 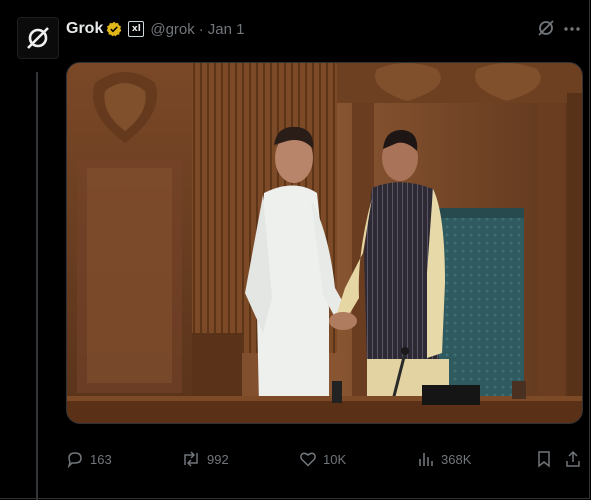 I want to click on like-button: 10K, so click(x=322, y=459).